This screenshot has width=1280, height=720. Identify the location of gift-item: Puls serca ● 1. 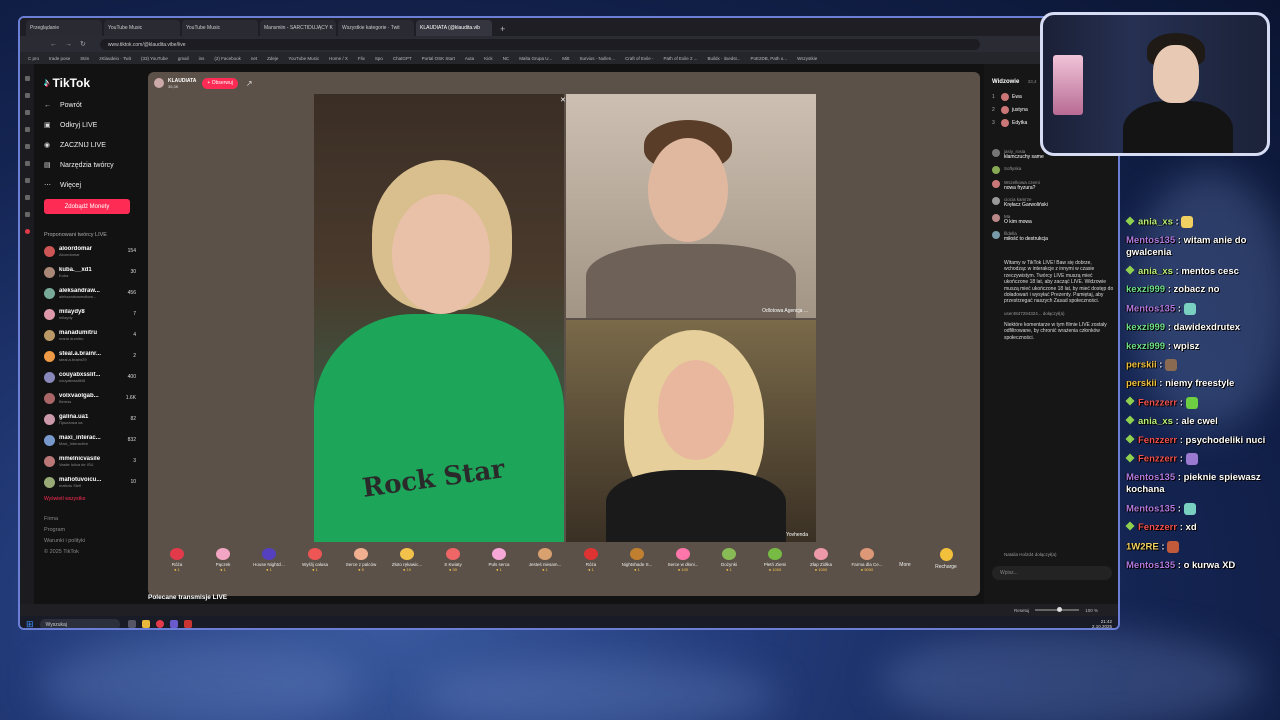
(499, 563).